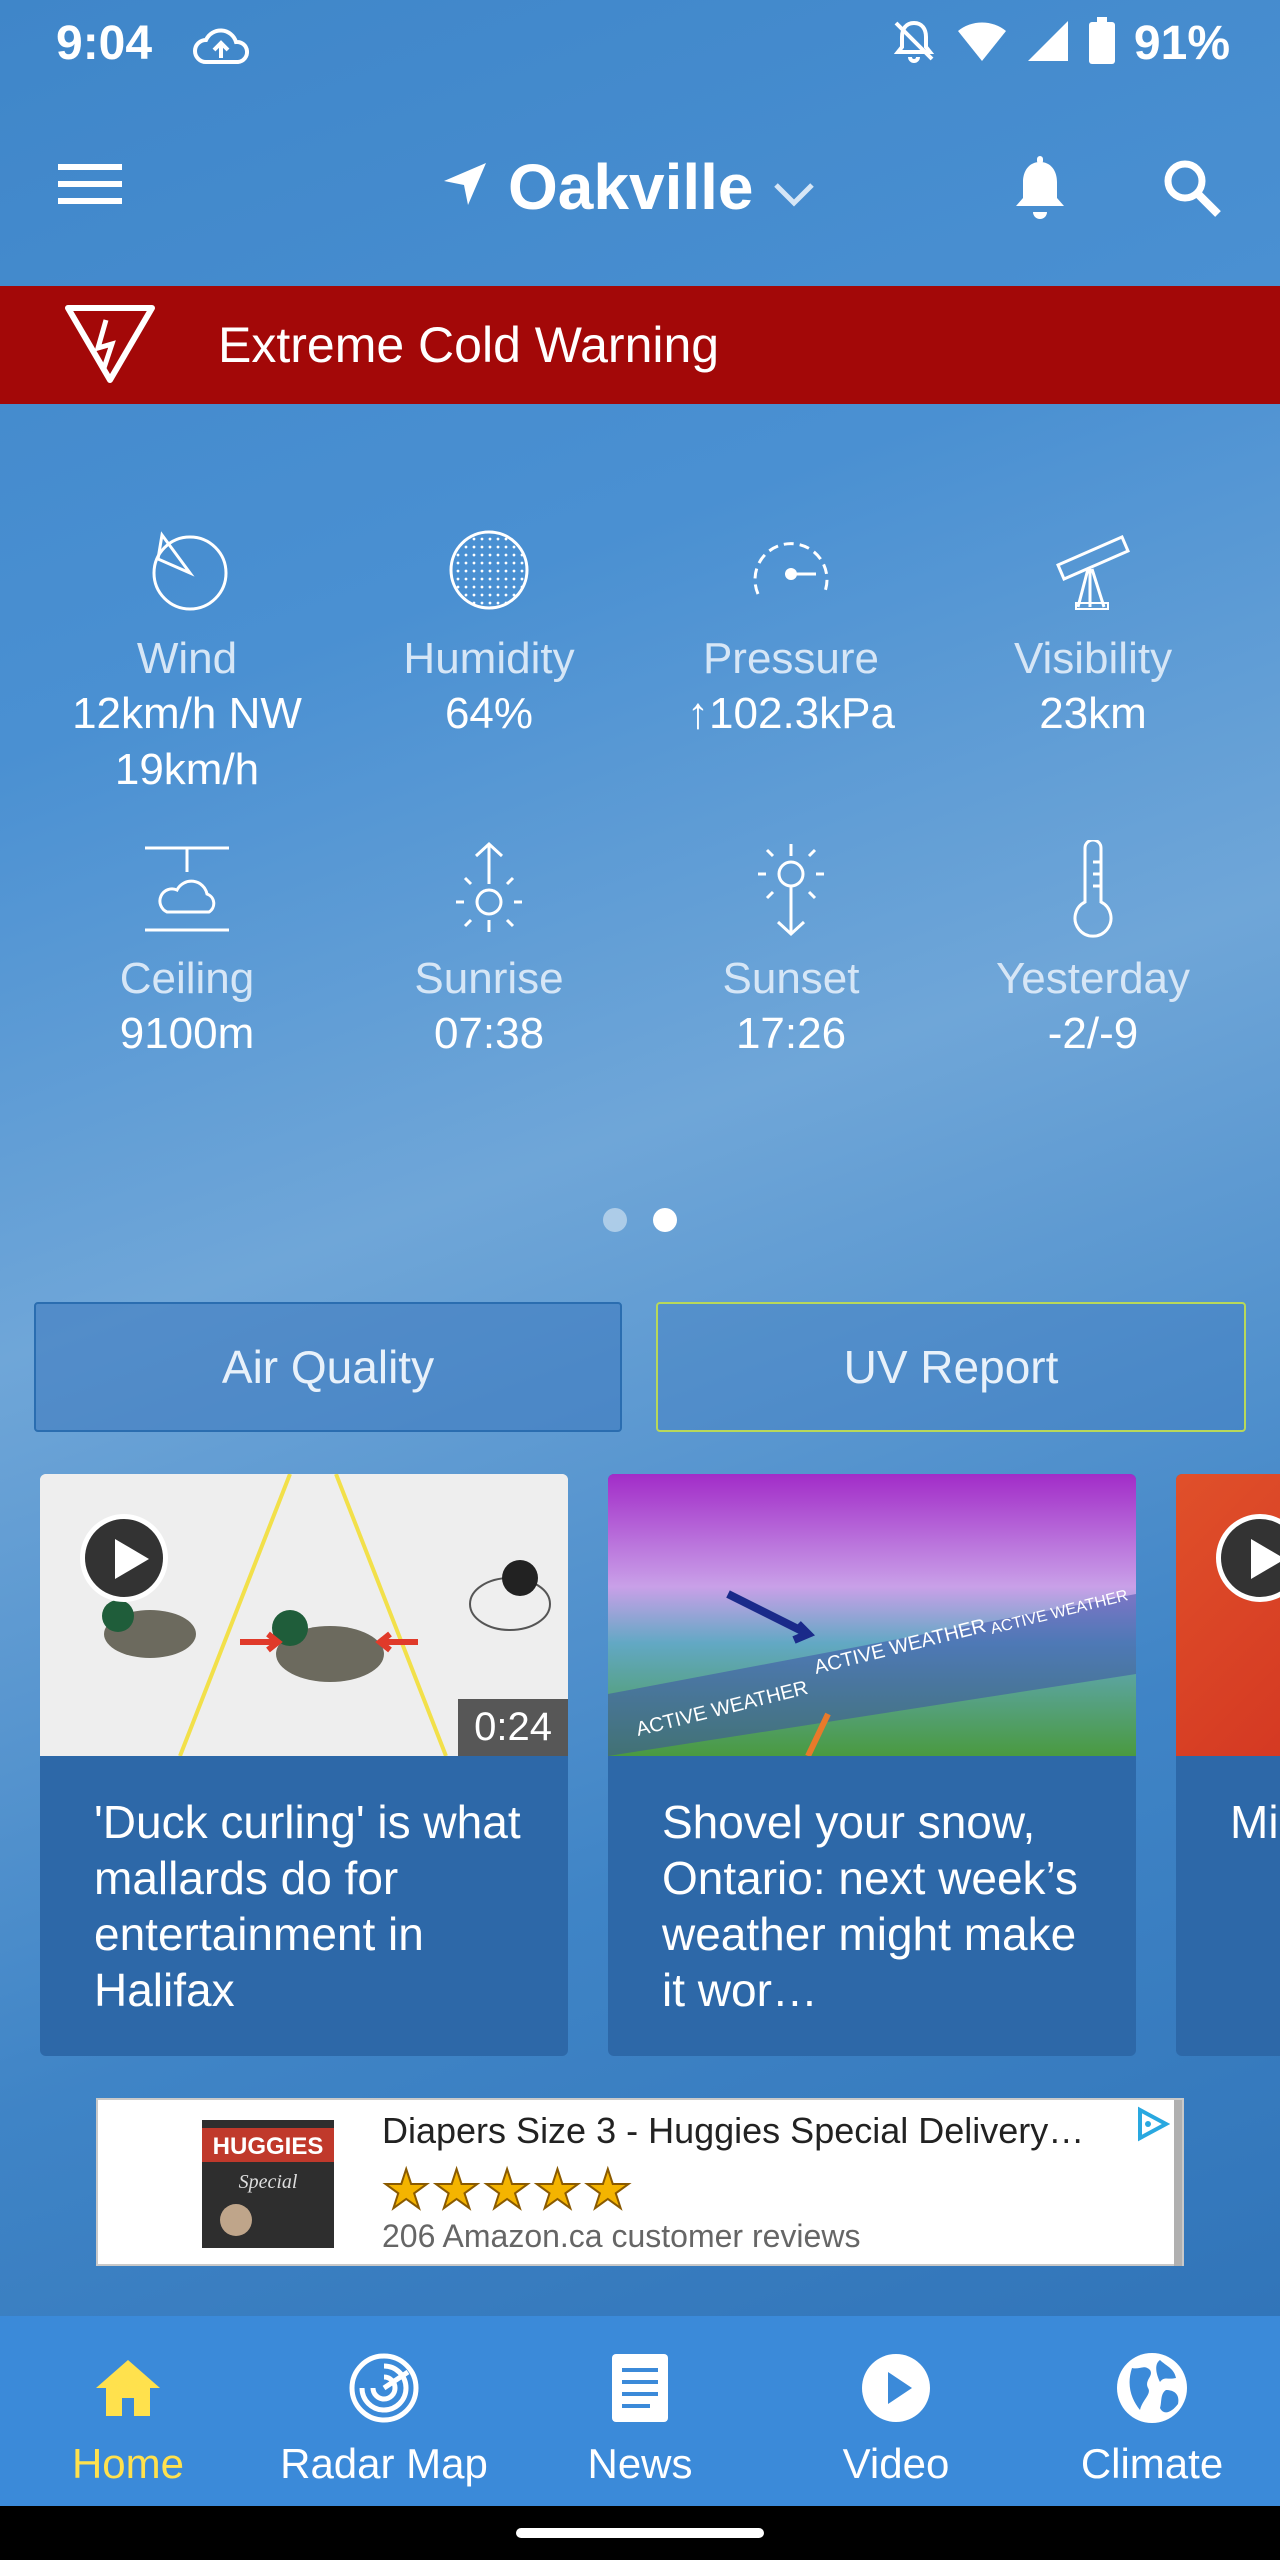  What do you see at coordinates (221, 48) in the screenshot?
I see `cloud-upload-icon` at bounding box center [221, 48].